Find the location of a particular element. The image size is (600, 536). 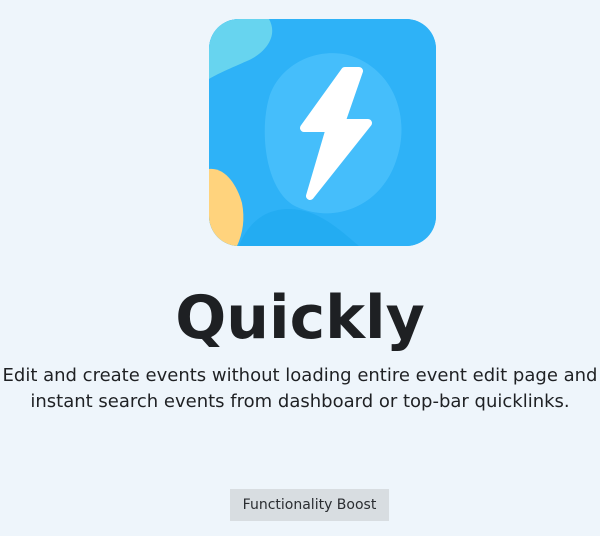

category-tag: Functionality Boost is located at coordinates (309, 505).